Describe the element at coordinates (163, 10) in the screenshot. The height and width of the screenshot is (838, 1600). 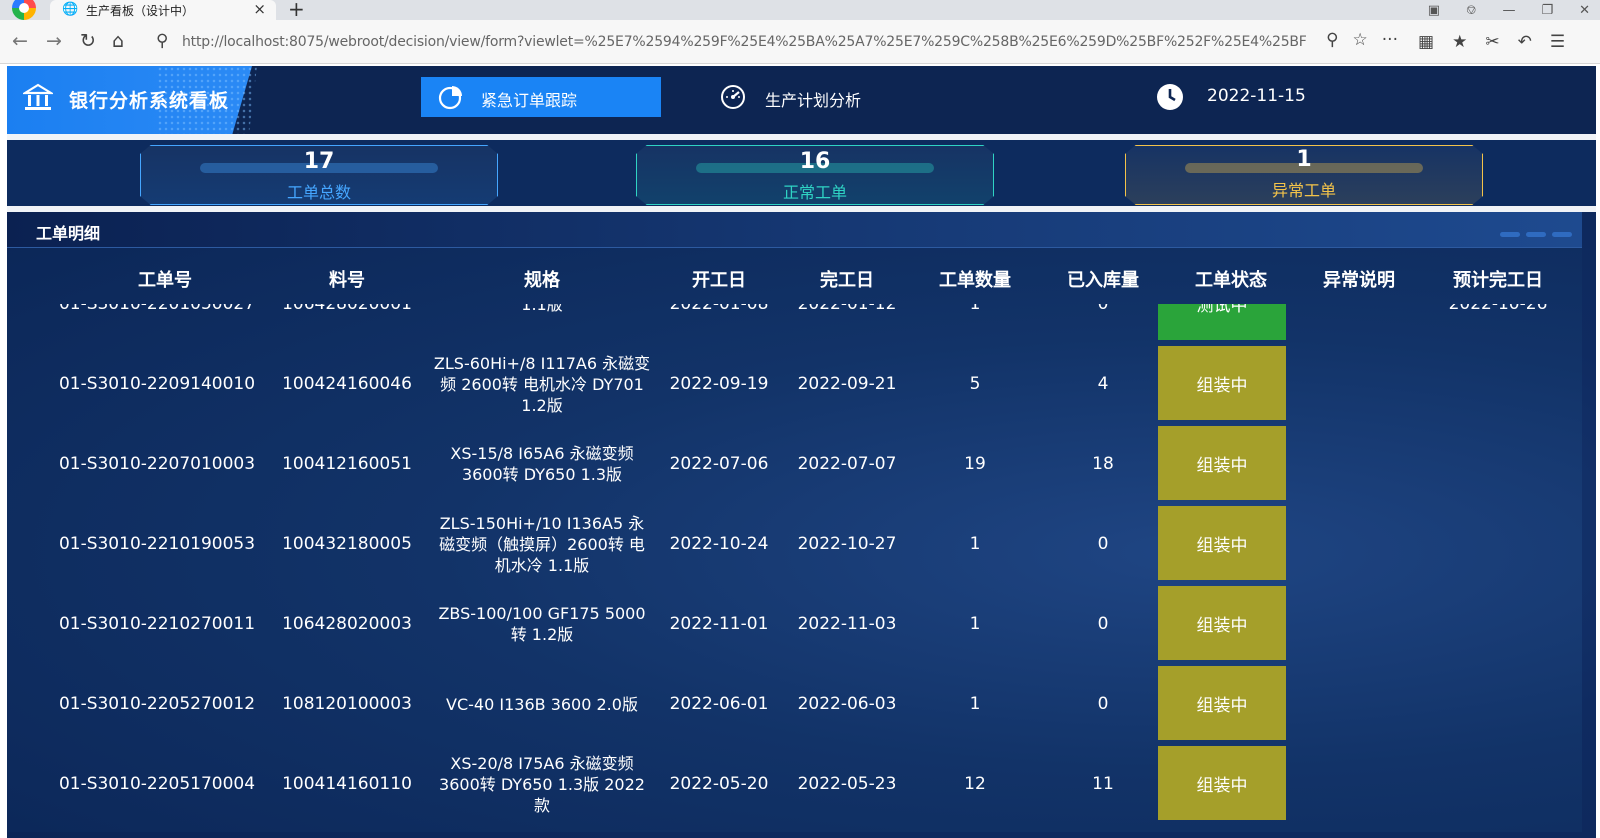
I see `browser-tab: 🌐 生产看板（设计中） ×` at that location.